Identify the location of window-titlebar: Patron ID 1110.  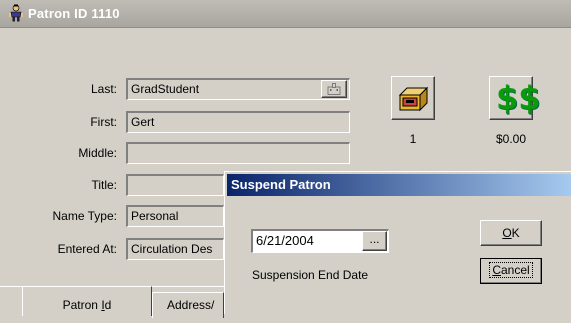
(285, 14).